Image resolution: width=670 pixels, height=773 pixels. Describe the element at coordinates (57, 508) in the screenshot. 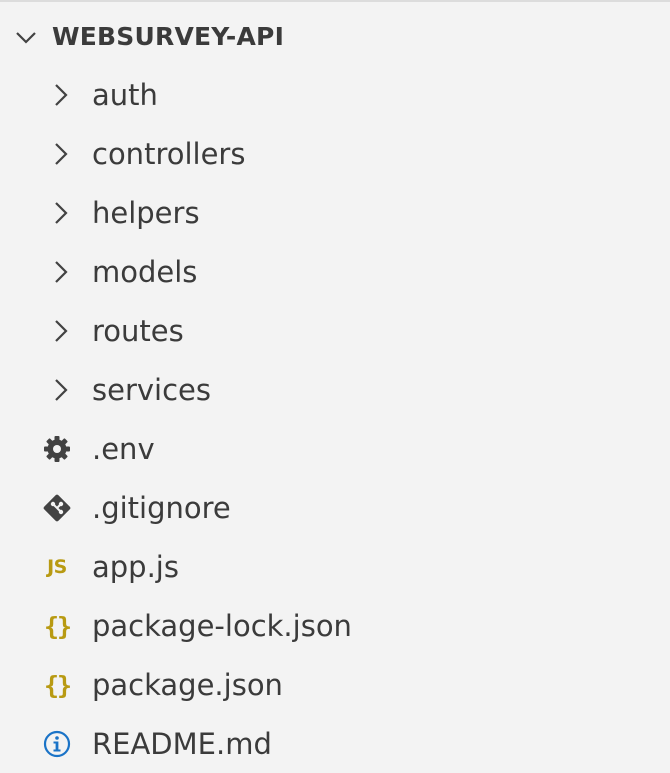

I see `git-icon` at that location.